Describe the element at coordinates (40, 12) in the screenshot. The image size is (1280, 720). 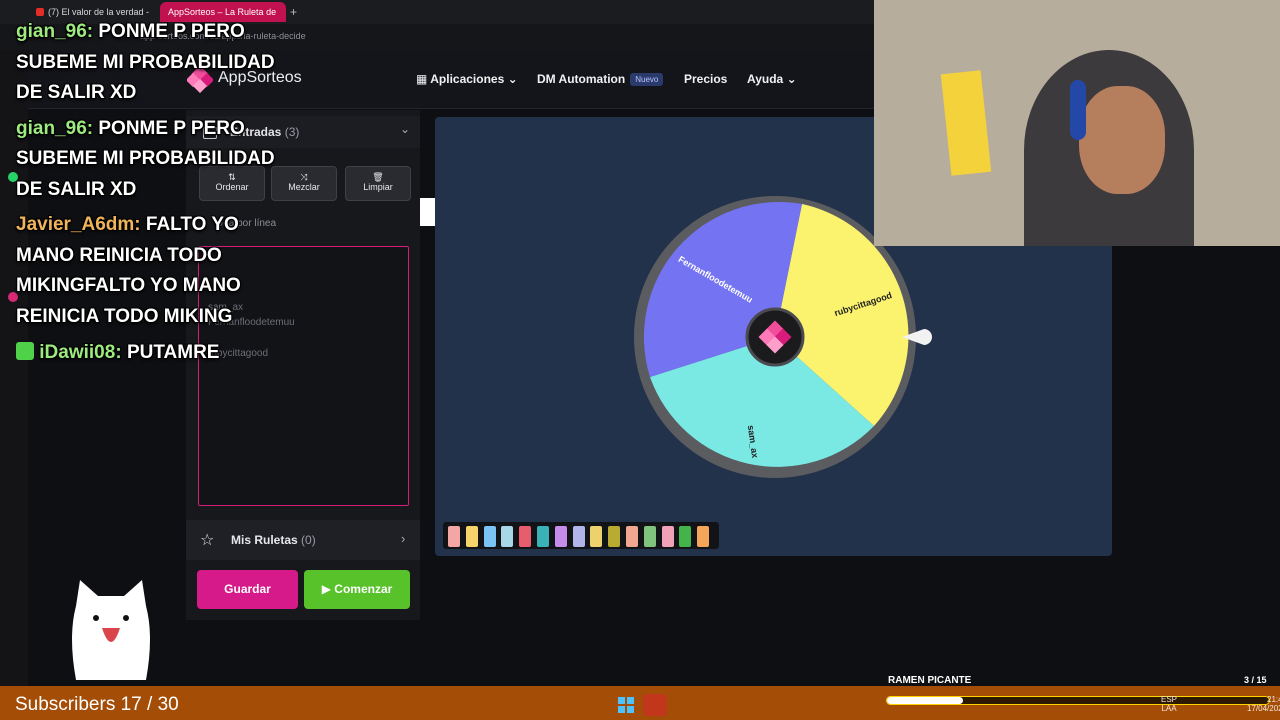
I see `youtube-icon` at that location.